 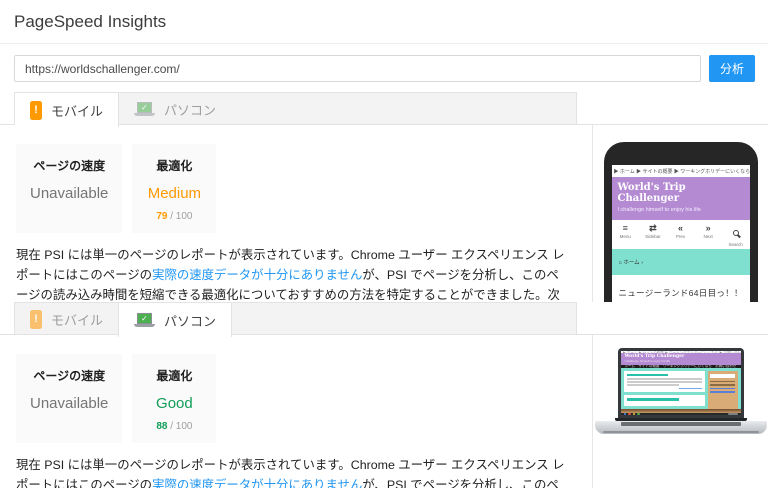 What do you see at coordinates (708, 235) in the screenshot?
I see `preview-next: » Next` at bounding box center [708, 235].